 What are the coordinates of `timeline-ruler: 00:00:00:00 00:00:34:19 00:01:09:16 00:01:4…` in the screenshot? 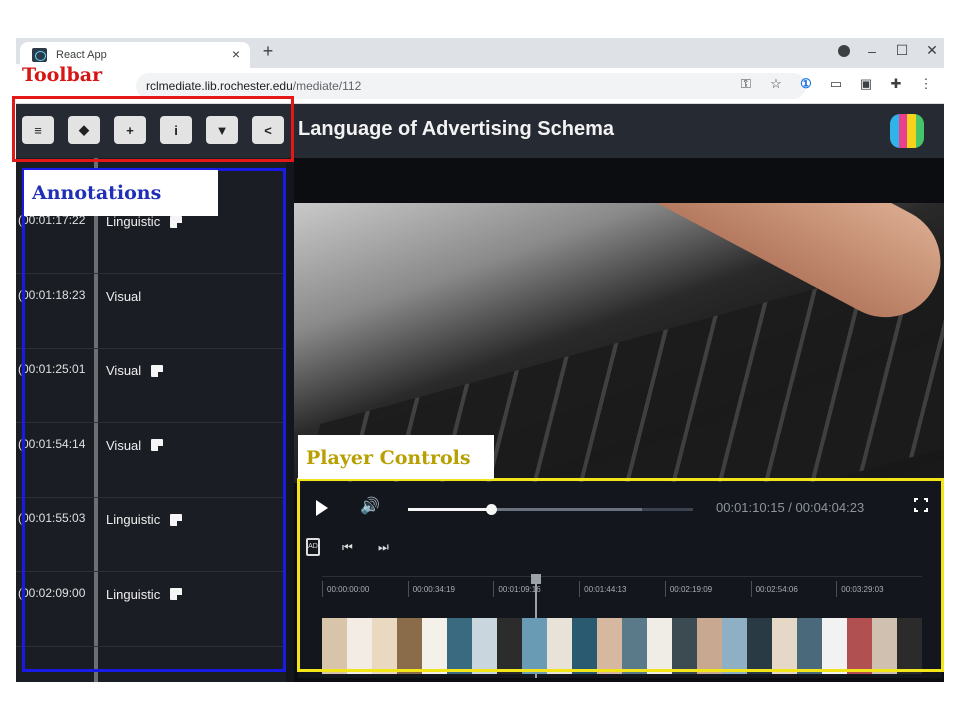 It's located at (622, 588).